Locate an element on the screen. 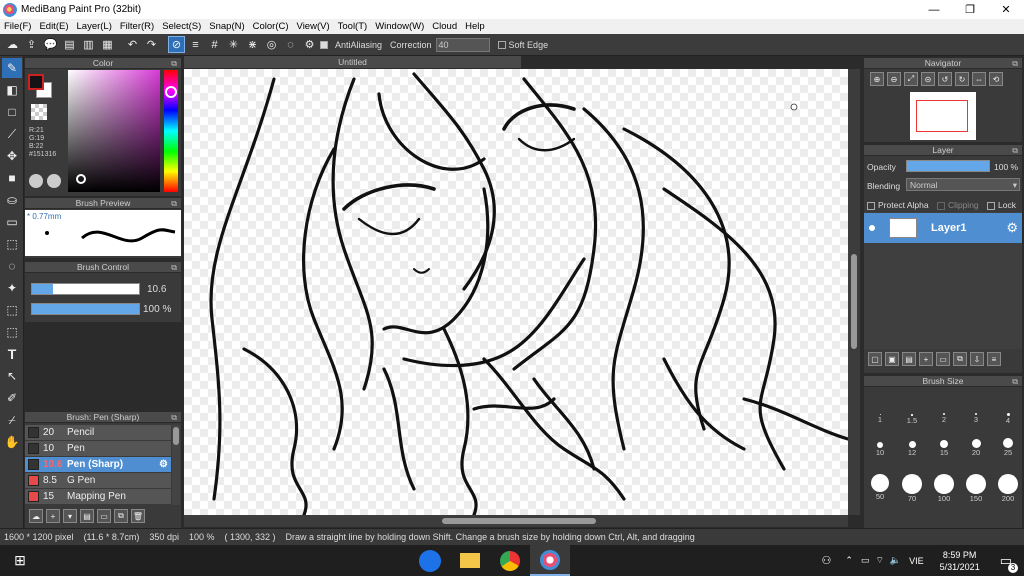 The width and height of the screenshot is (1024, 576). document-icon: ▥ is located at coordinates (88, 44).